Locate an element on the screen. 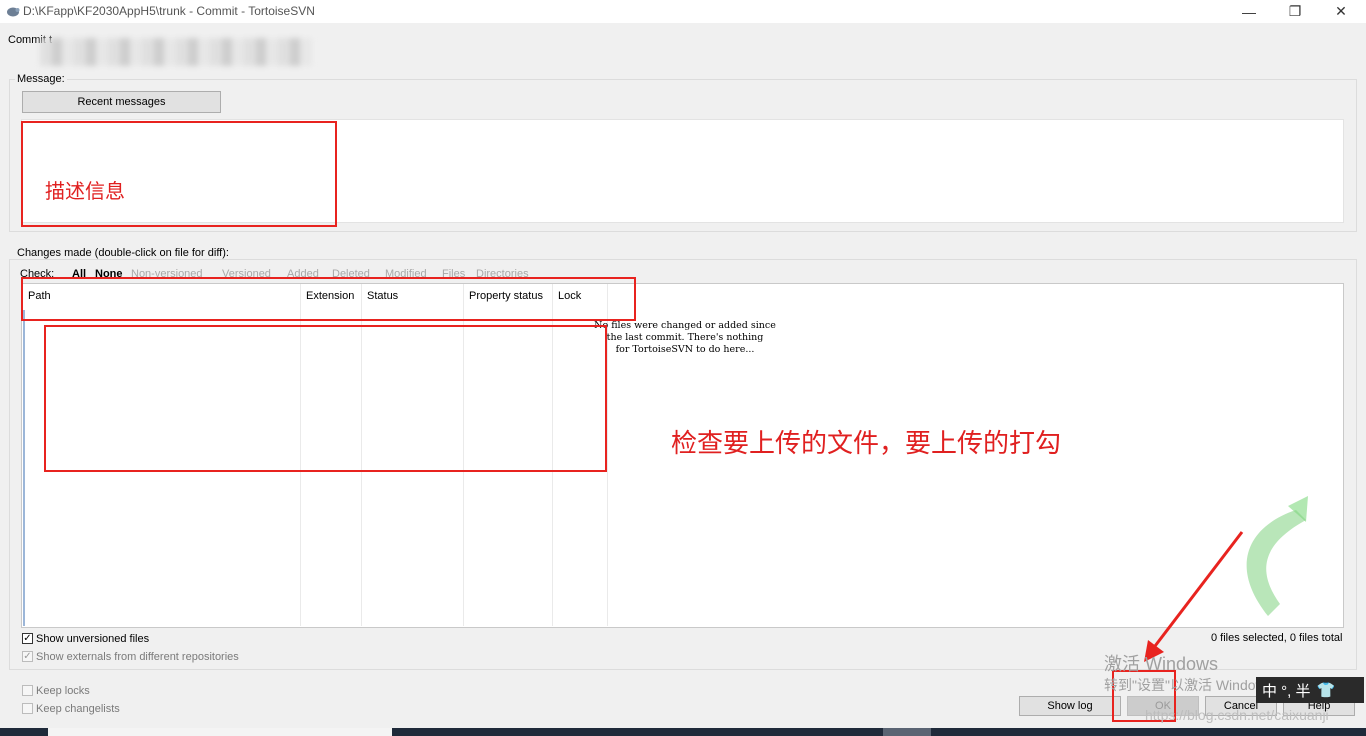 The width and height of the screenshot is (1366, 736). annotation-box-files is located at coordinates (325, 398).